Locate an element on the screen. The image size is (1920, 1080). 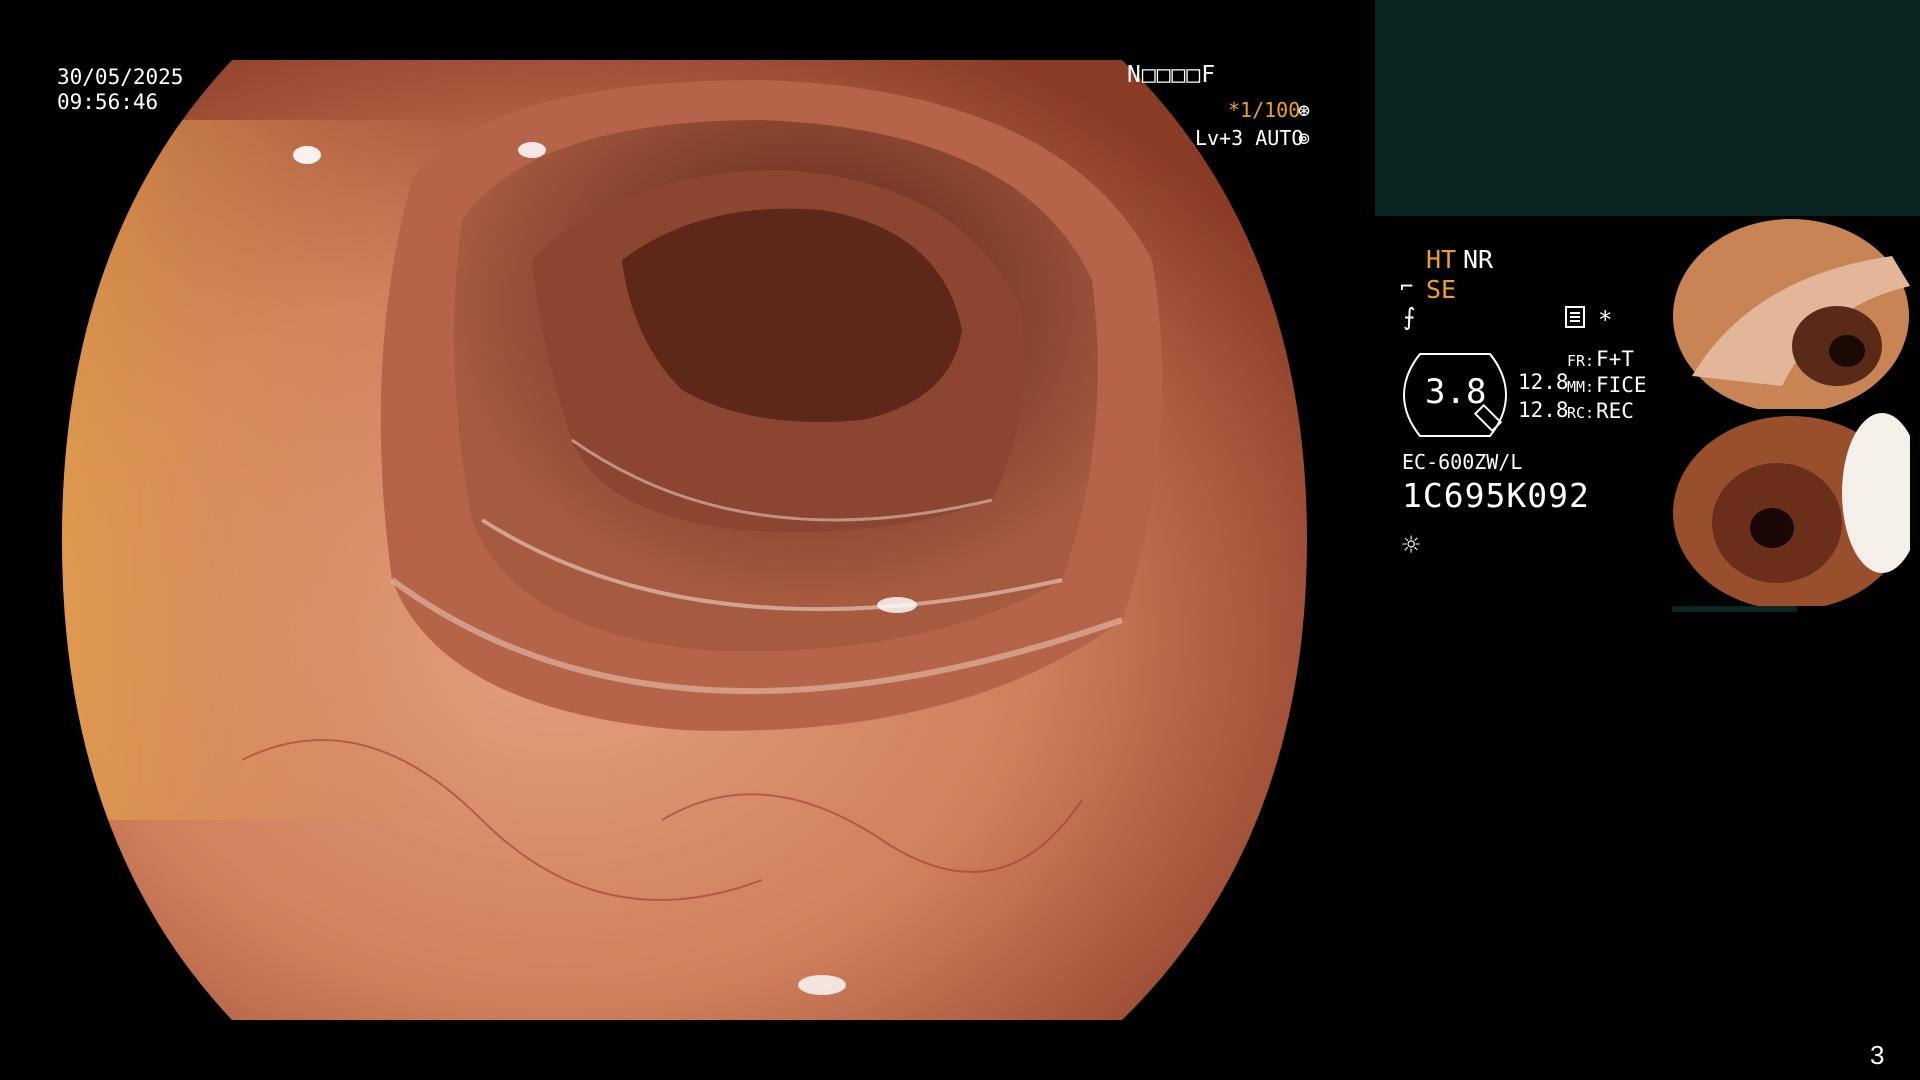
shutter-speed: *1/100 is located at coordinates (1264, 110).